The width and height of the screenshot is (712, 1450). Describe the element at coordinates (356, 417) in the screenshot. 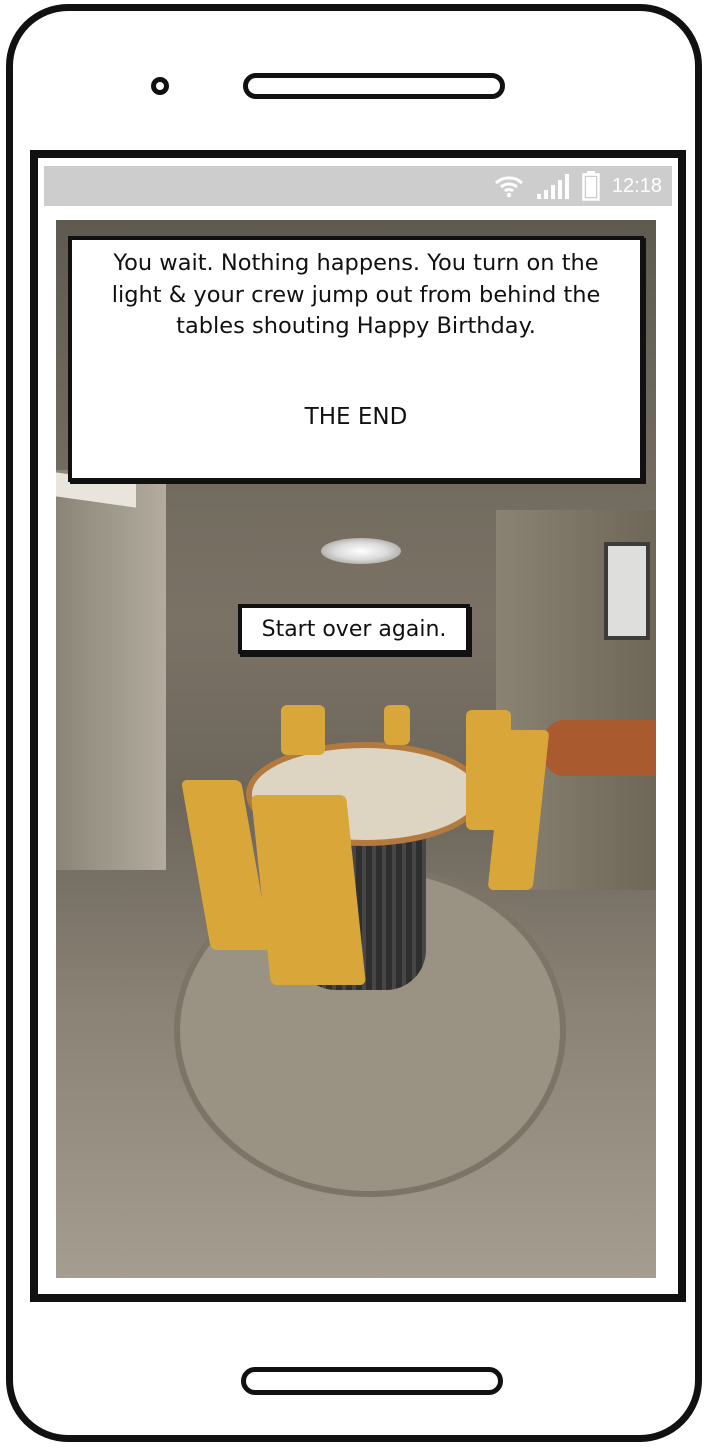

I see `the-end-label: THE END` at that location.